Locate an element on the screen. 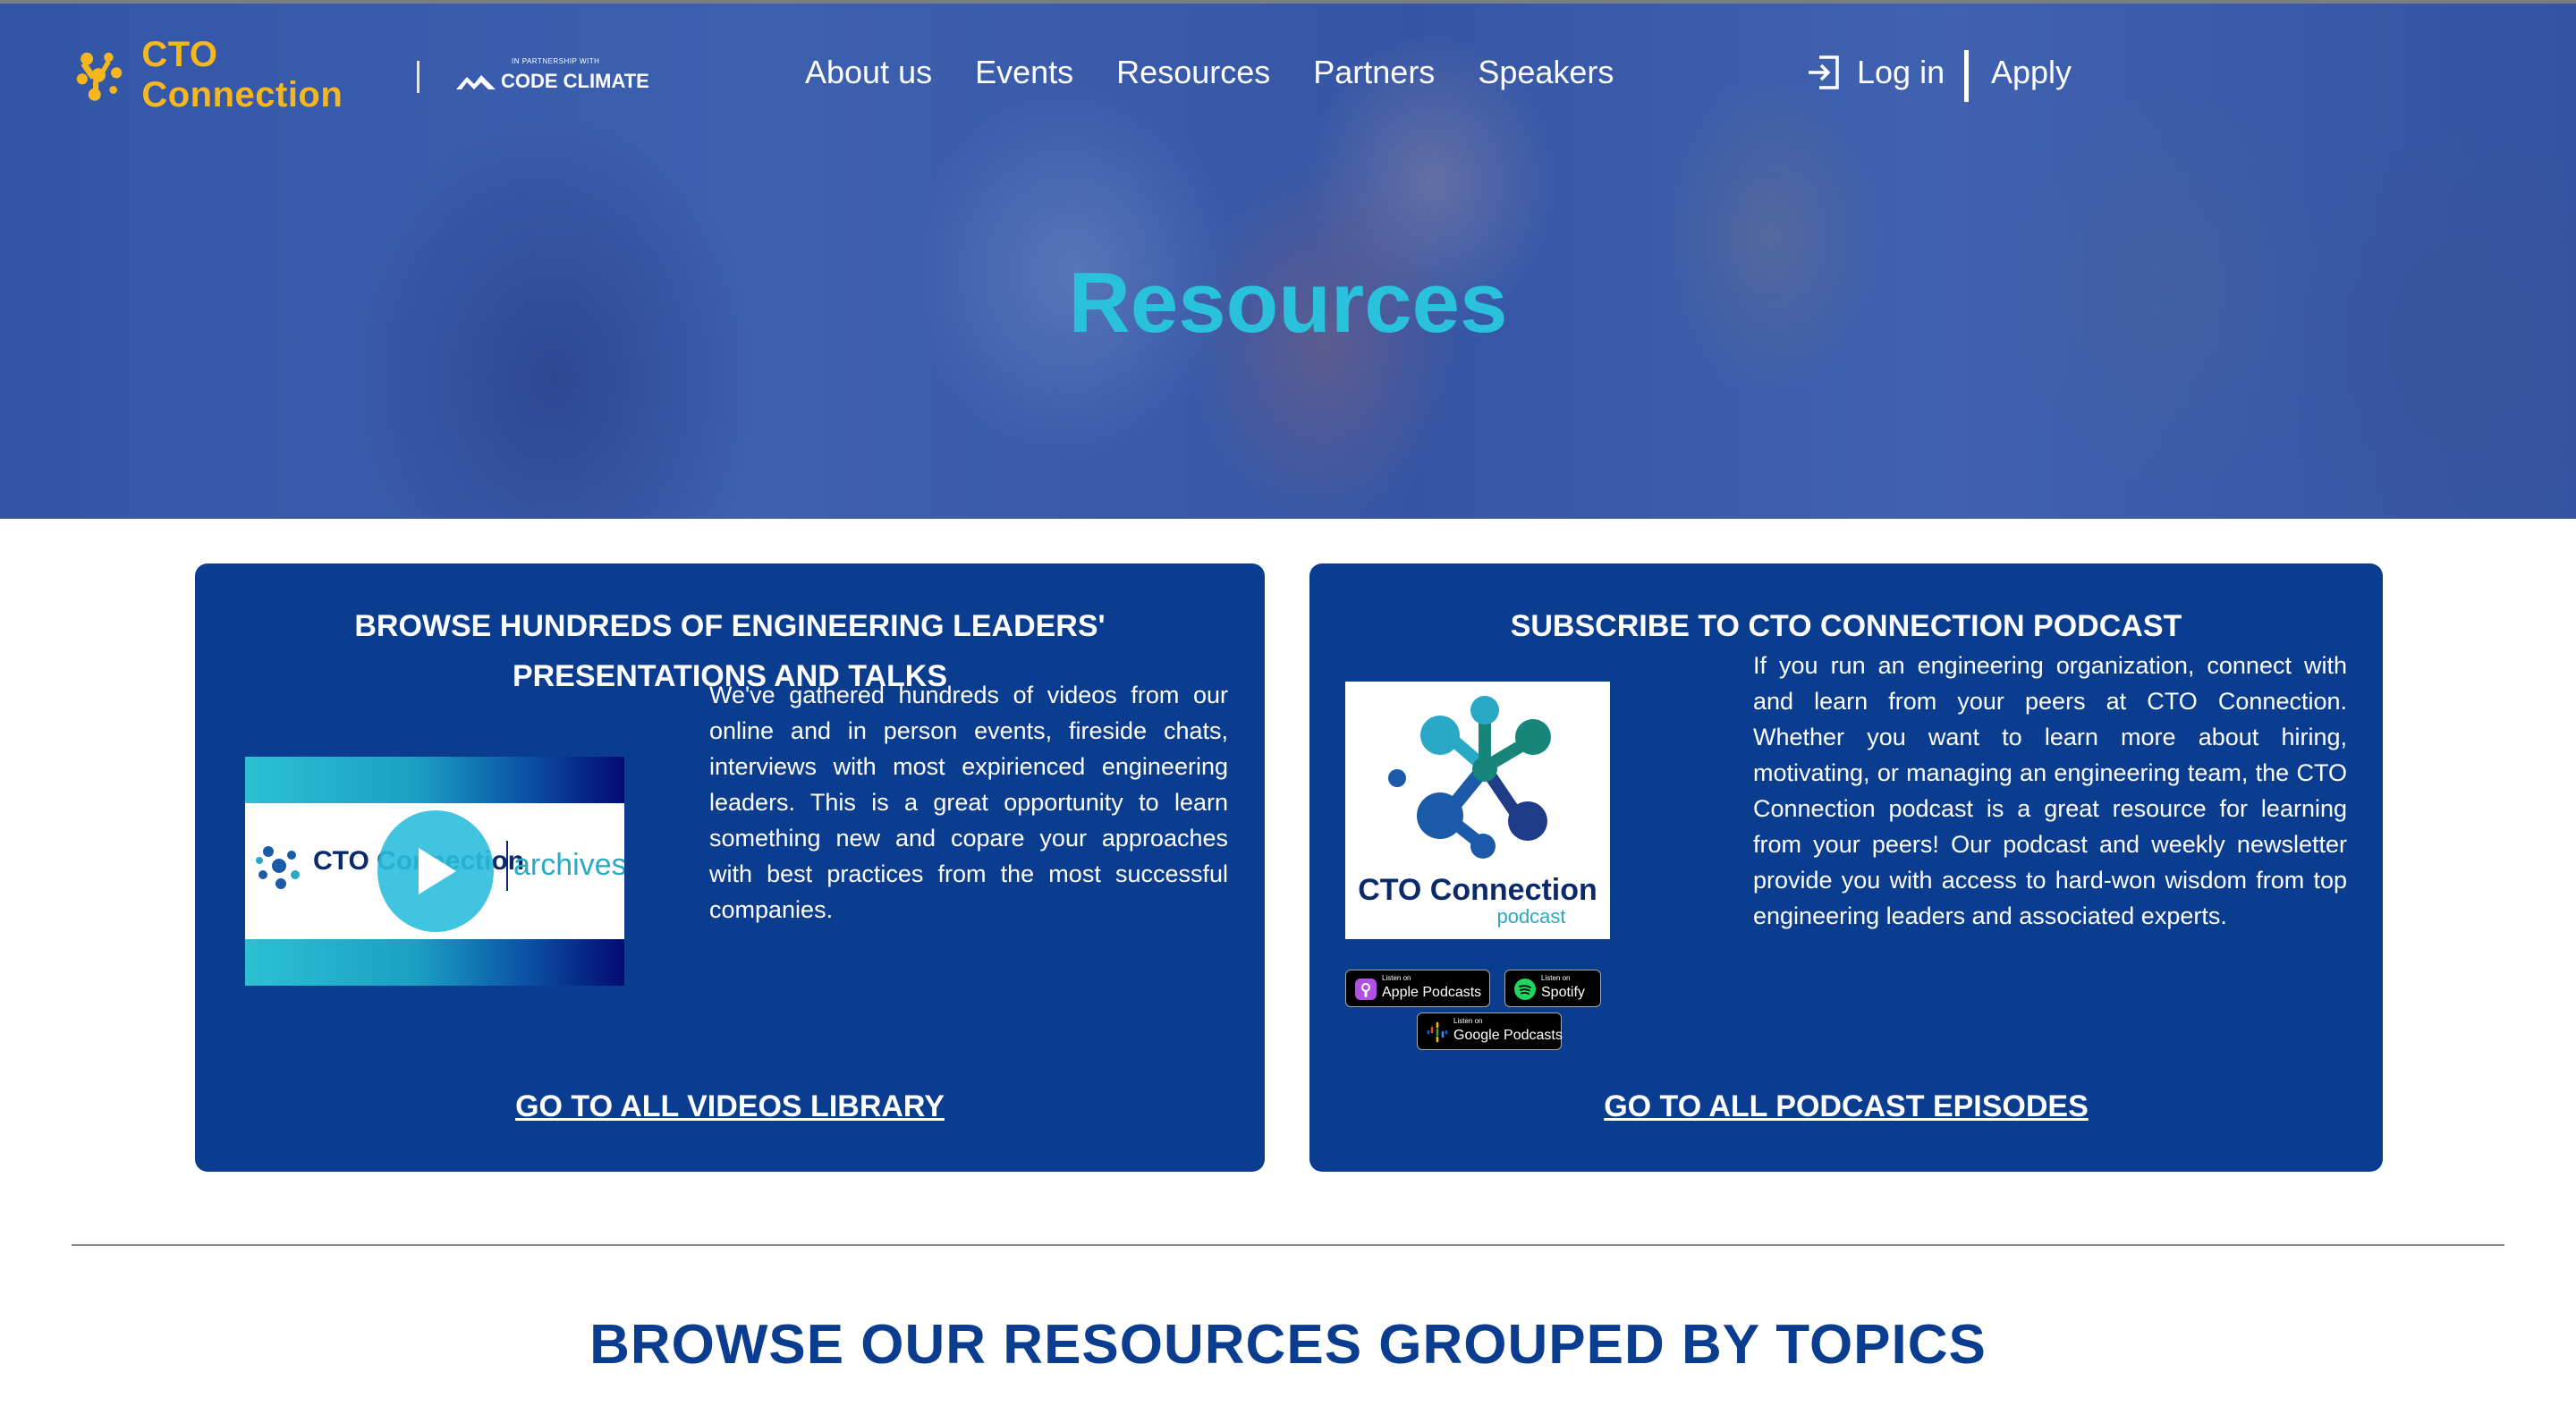 The image size is (2576, 1415). nav-events: Events is located at coordinates (1024, 72).